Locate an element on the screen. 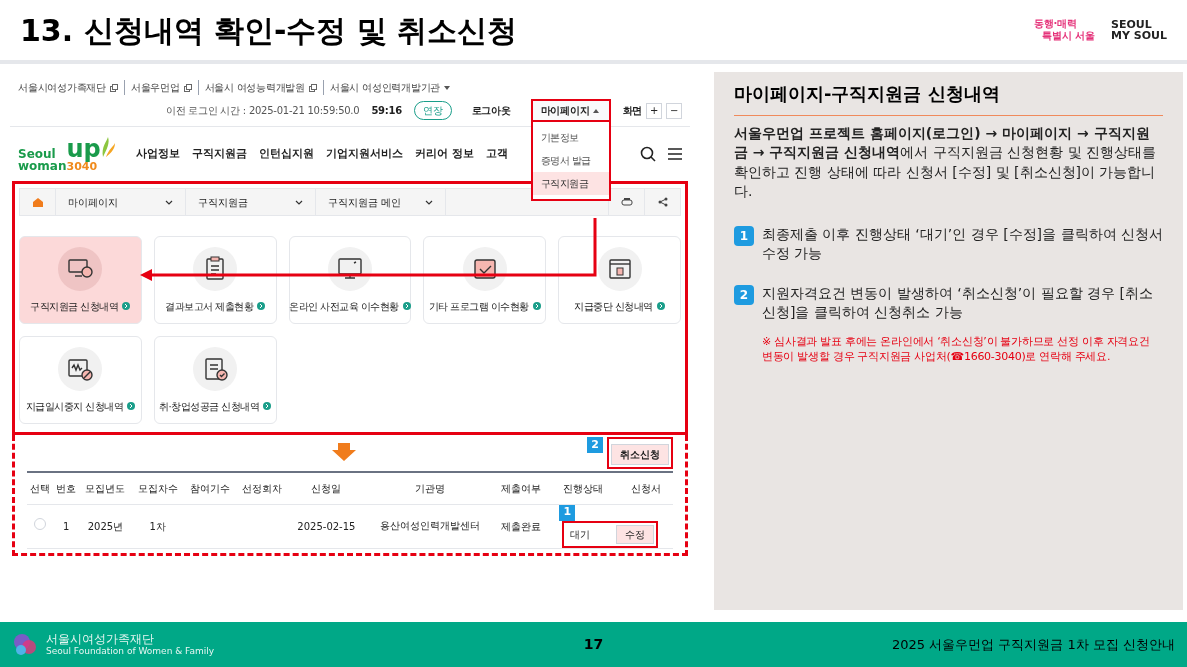  menu-card: 결과보고서 제출현황 is located at coordinates (215, 280).